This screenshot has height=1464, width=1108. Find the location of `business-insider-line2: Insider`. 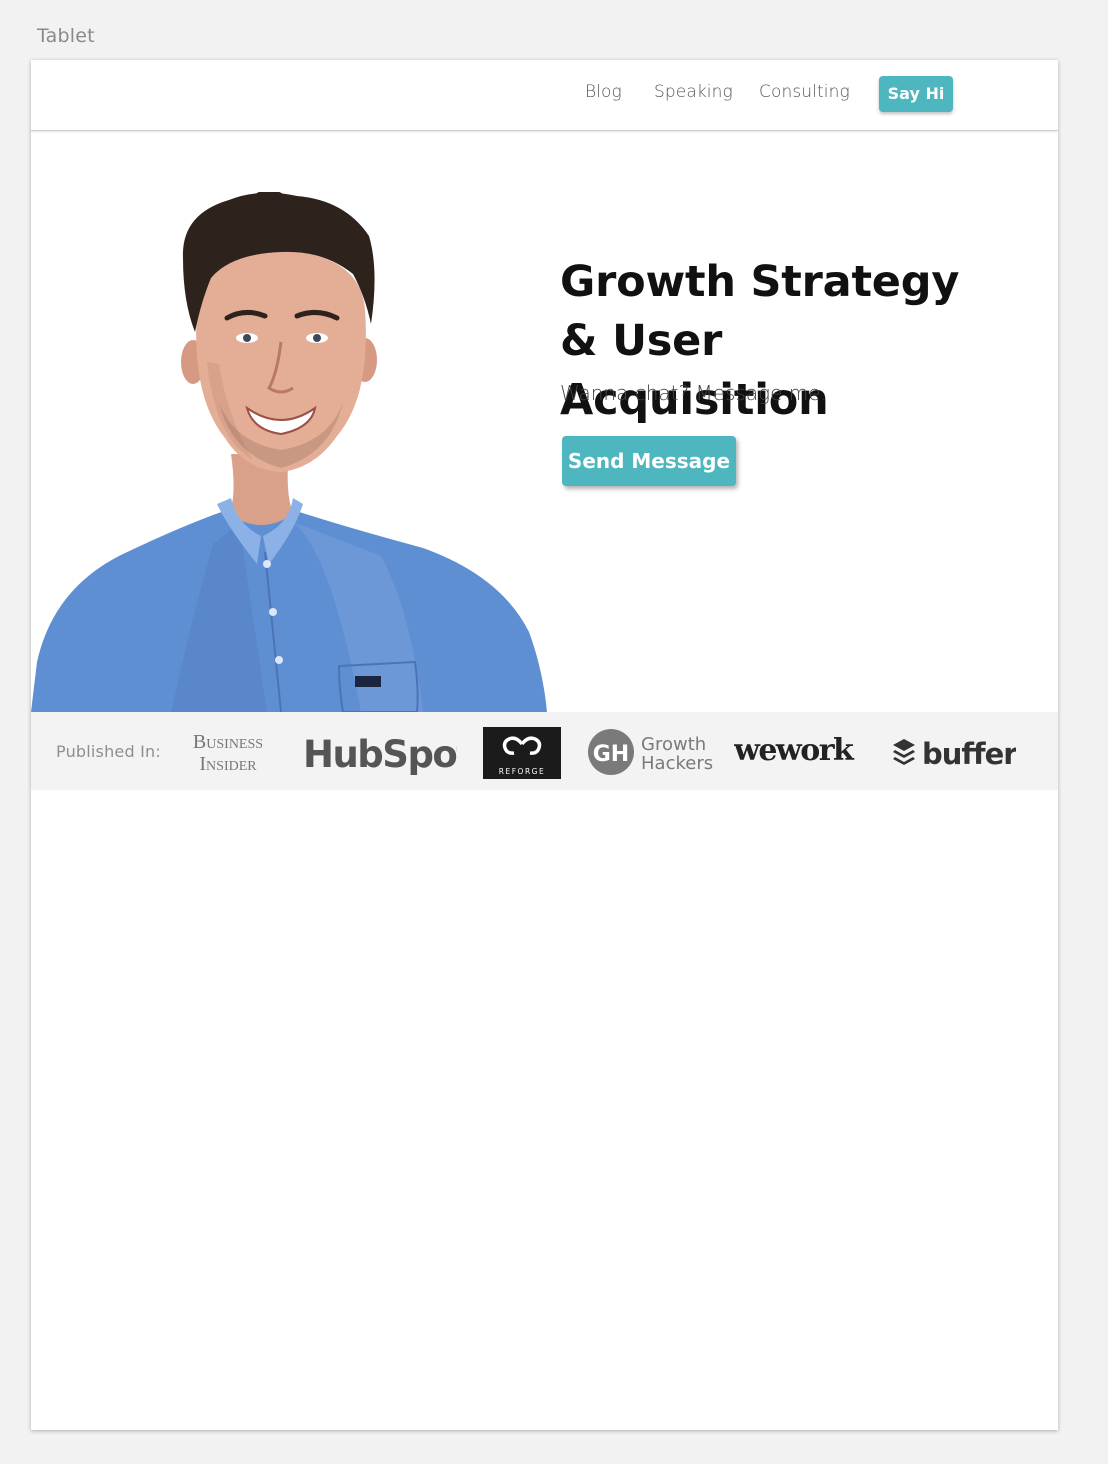

business-insider-line2: Insider is located at coordinates (228, 763).